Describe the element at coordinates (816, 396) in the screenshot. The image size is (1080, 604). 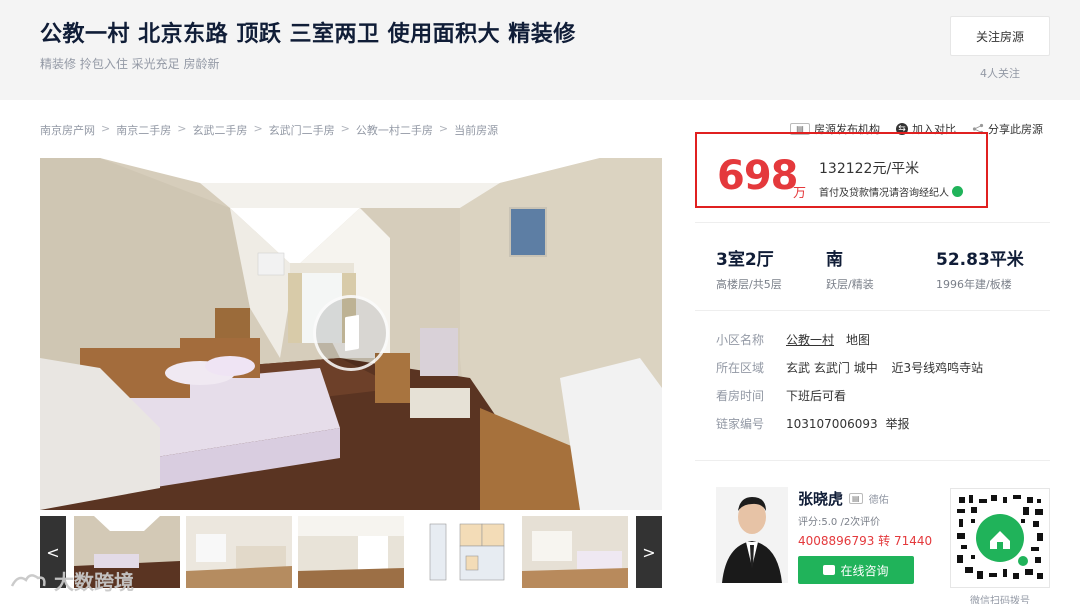
I see `info-viewing-value: 下班后可看` at that location.